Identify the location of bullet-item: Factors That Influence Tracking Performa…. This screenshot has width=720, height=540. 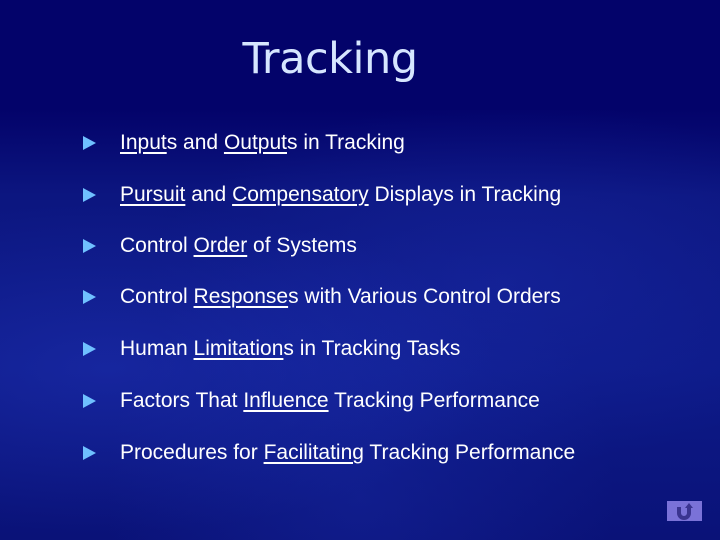
(311, 401).